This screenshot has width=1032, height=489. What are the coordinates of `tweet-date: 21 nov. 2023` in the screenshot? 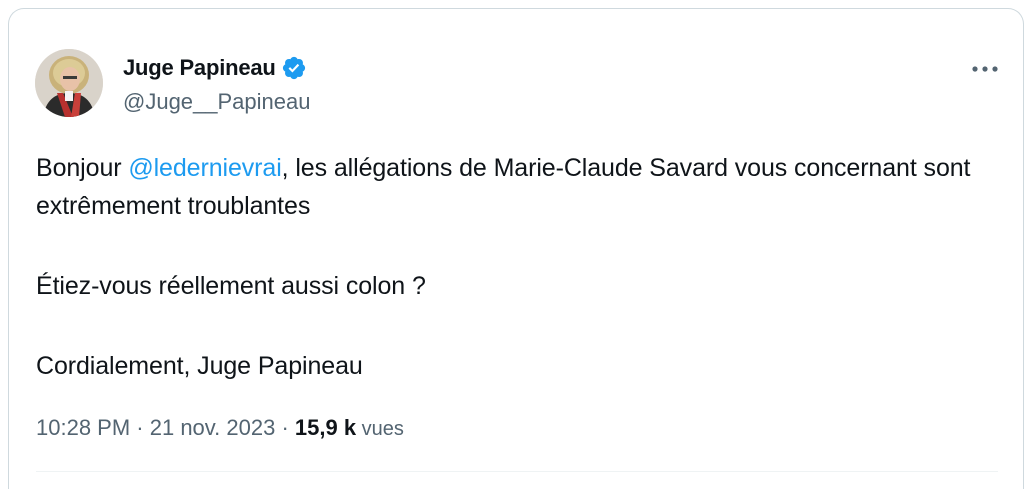 It's located at (213, 427).